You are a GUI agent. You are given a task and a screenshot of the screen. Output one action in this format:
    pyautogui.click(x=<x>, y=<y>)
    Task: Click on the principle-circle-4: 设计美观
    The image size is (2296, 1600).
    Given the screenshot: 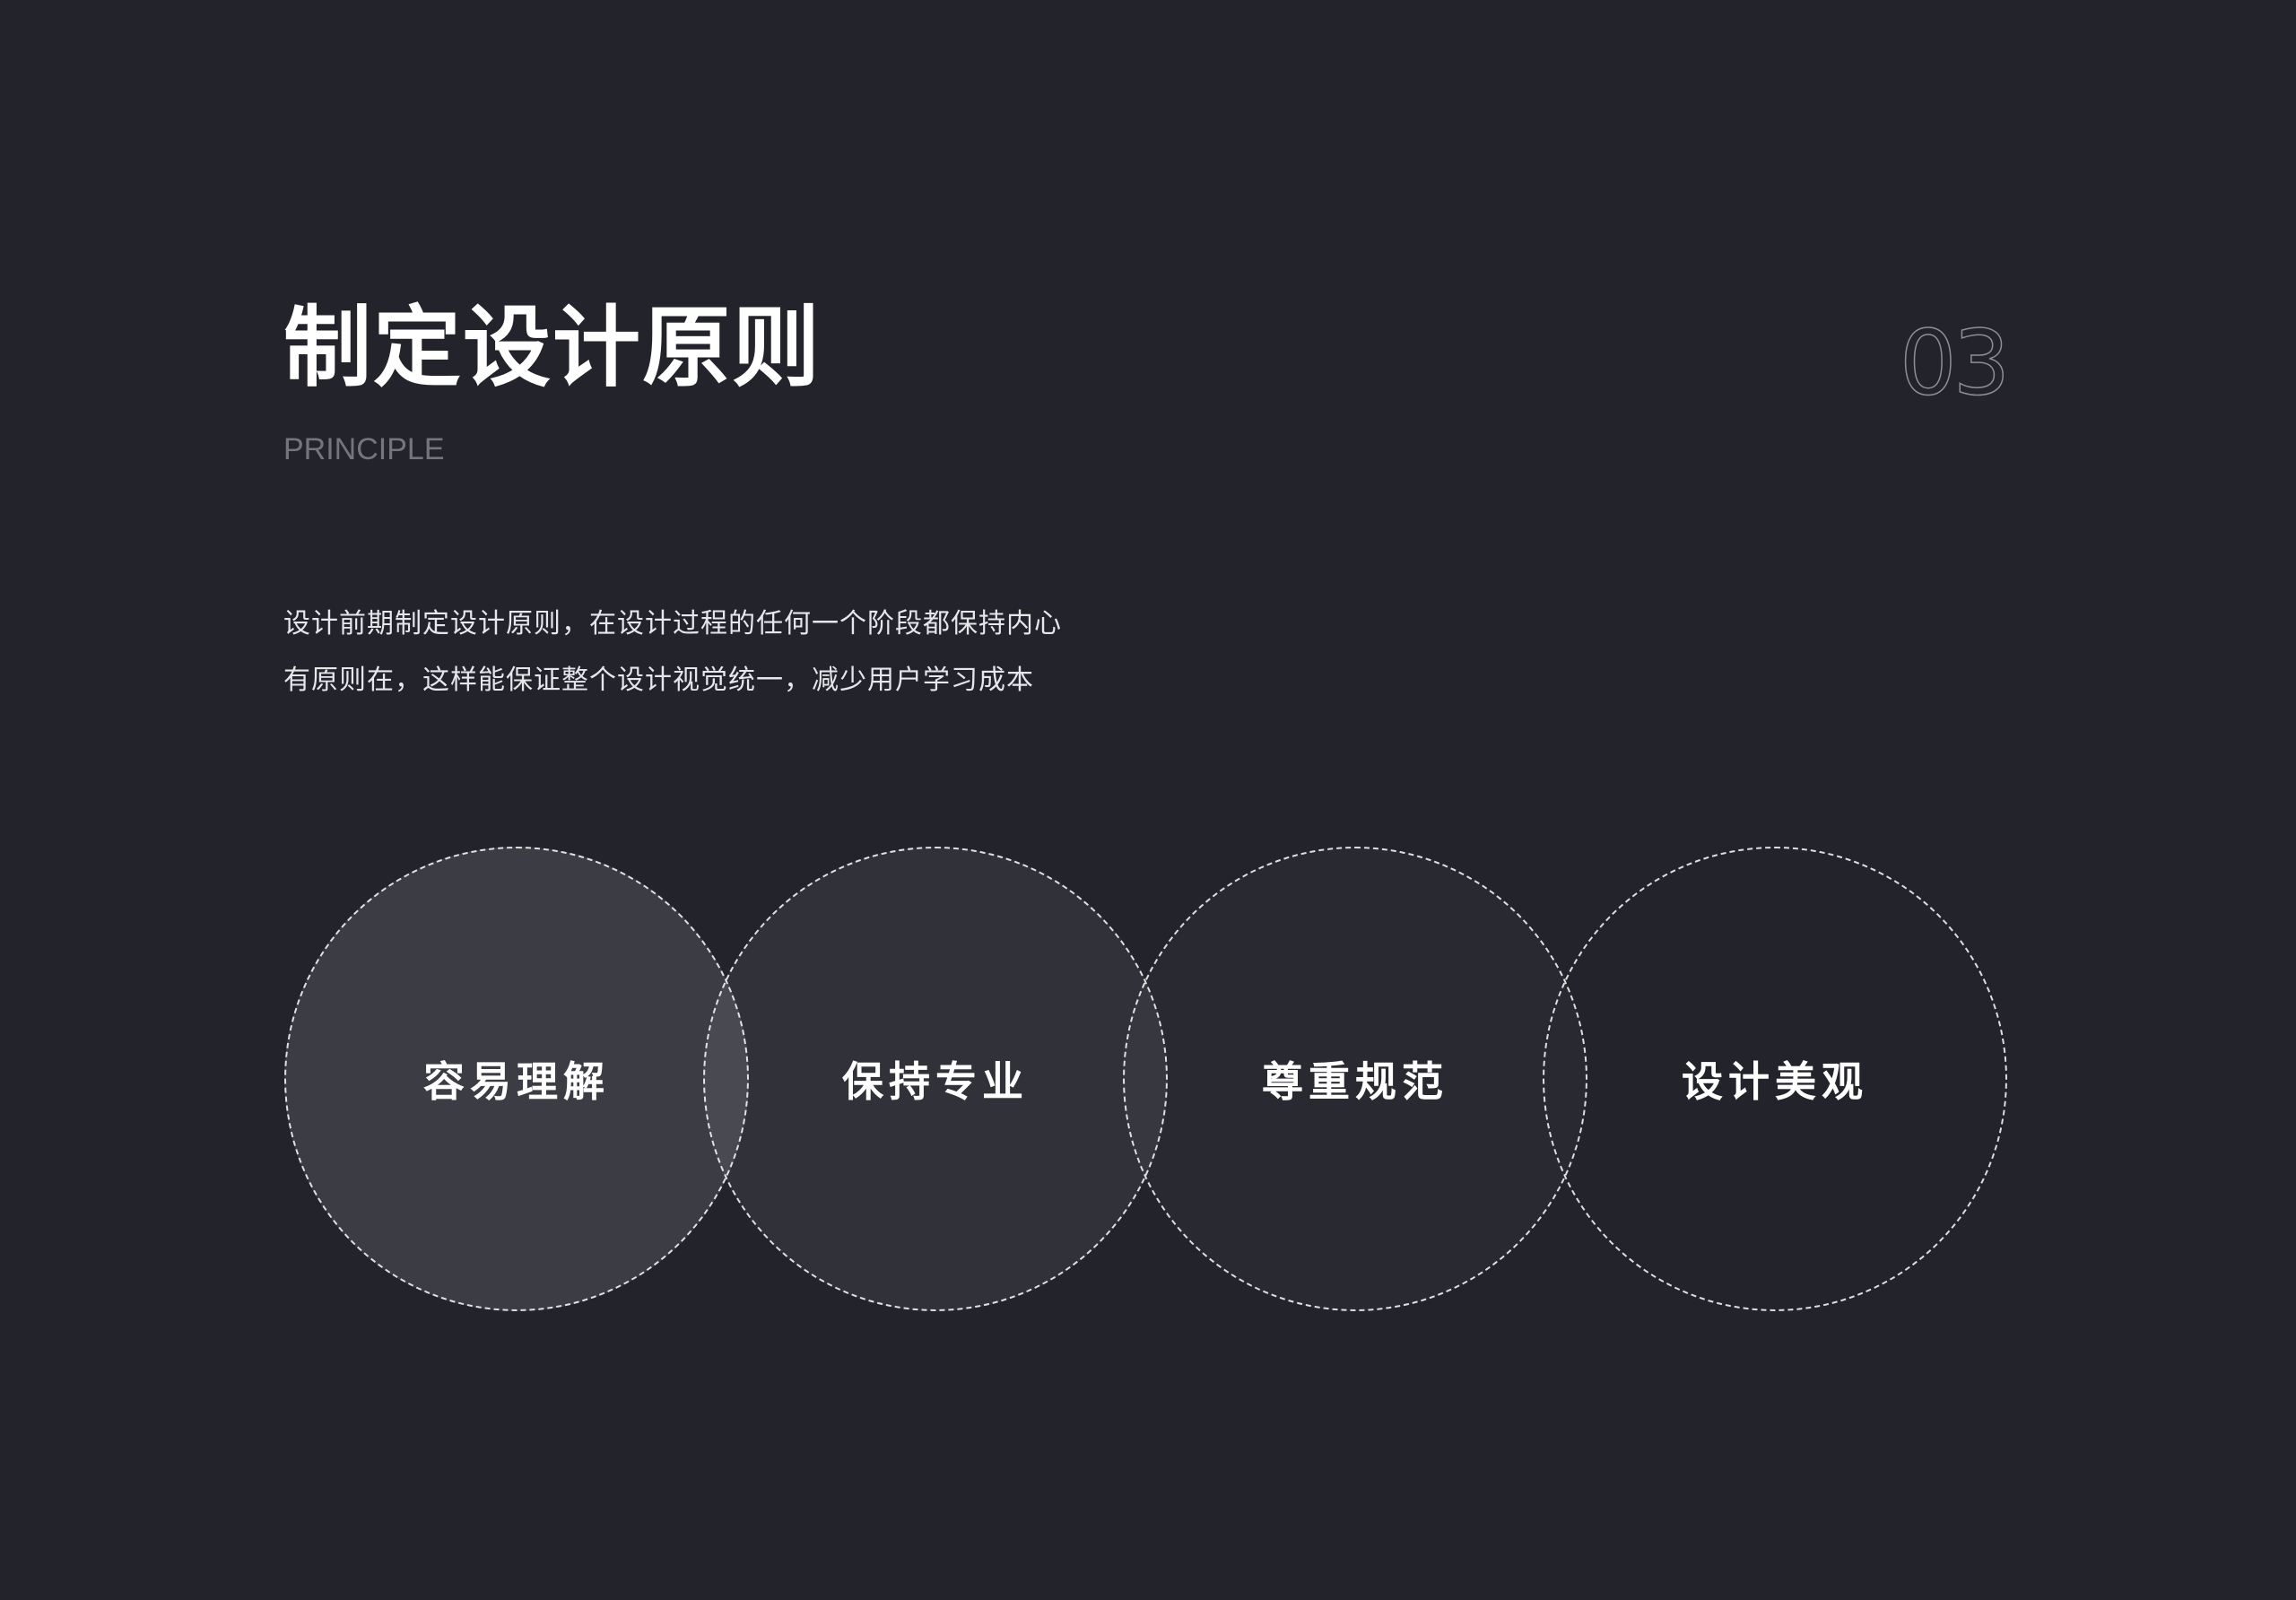 What is the action you would take?
    pyautogui.click(x=1775, y=1079)
    